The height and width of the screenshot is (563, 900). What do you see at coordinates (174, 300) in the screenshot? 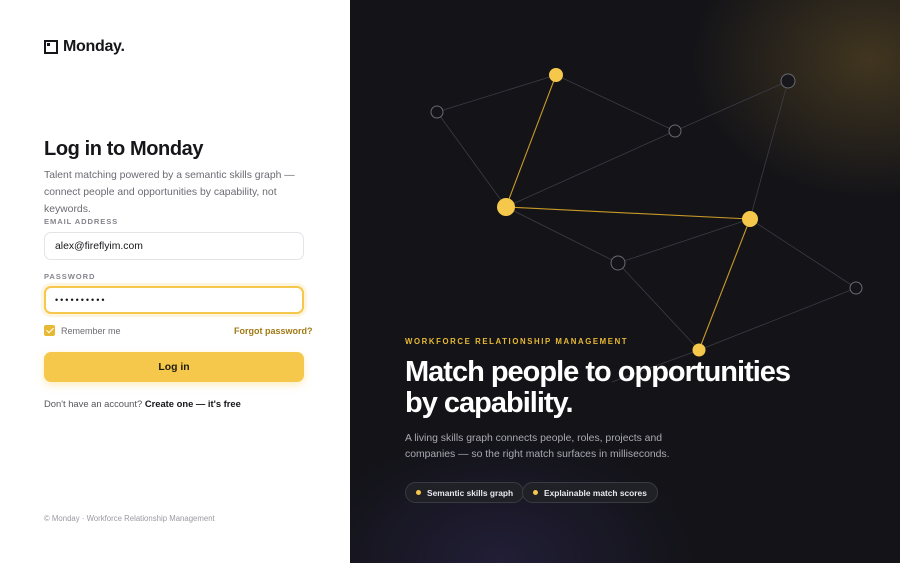
I see `password-field: ••••••••••` at bounding box center [174, 300].